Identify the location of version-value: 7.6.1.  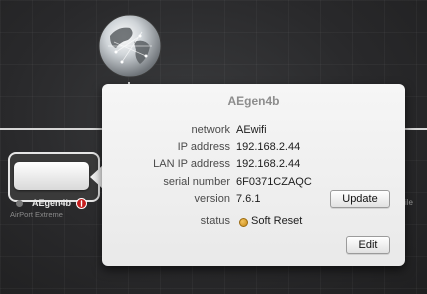
(248, 199).